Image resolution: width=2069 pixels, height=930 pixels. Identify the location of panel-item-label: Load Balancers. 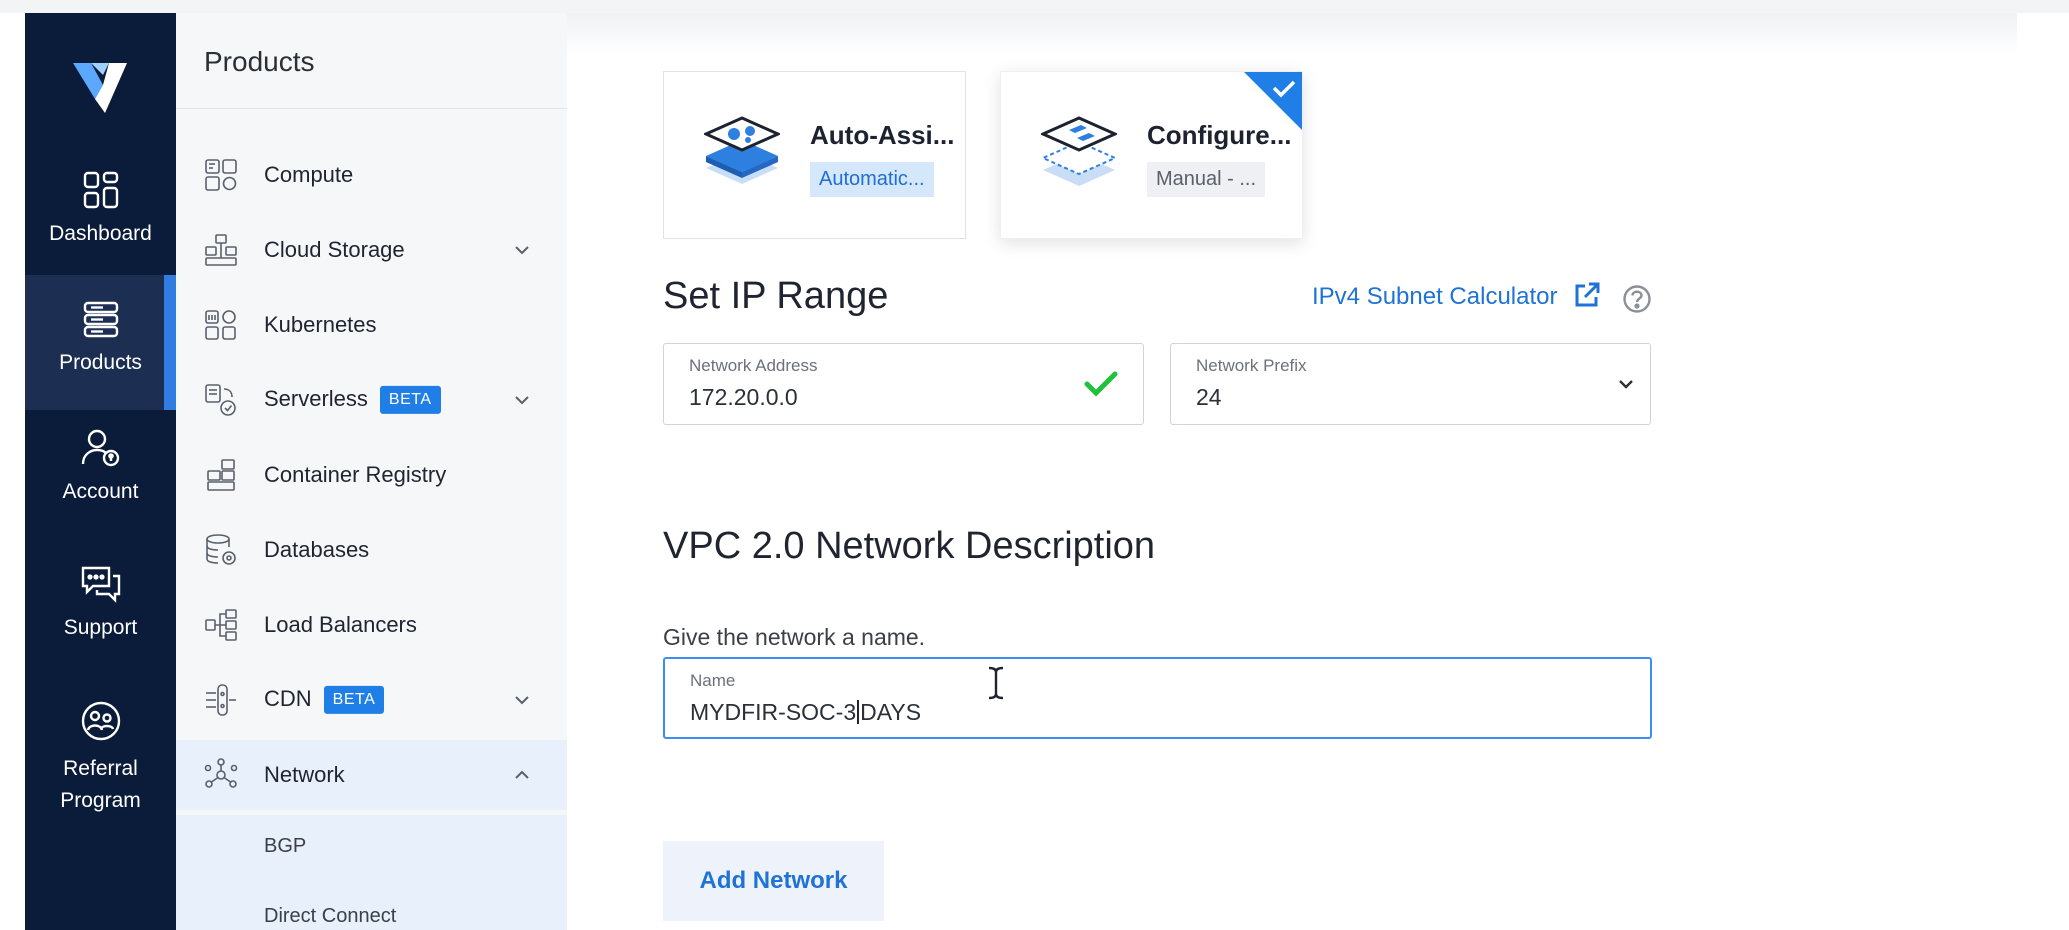
(340, 624).